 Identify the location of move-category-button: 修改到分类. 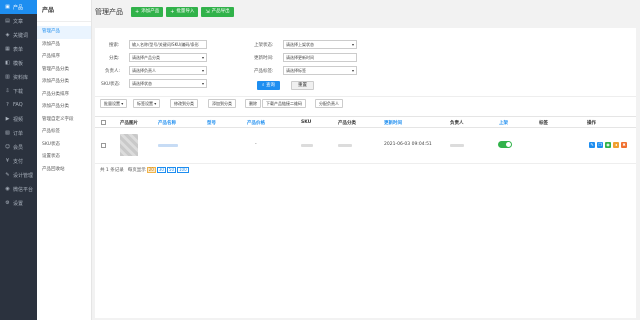
(184, 103).